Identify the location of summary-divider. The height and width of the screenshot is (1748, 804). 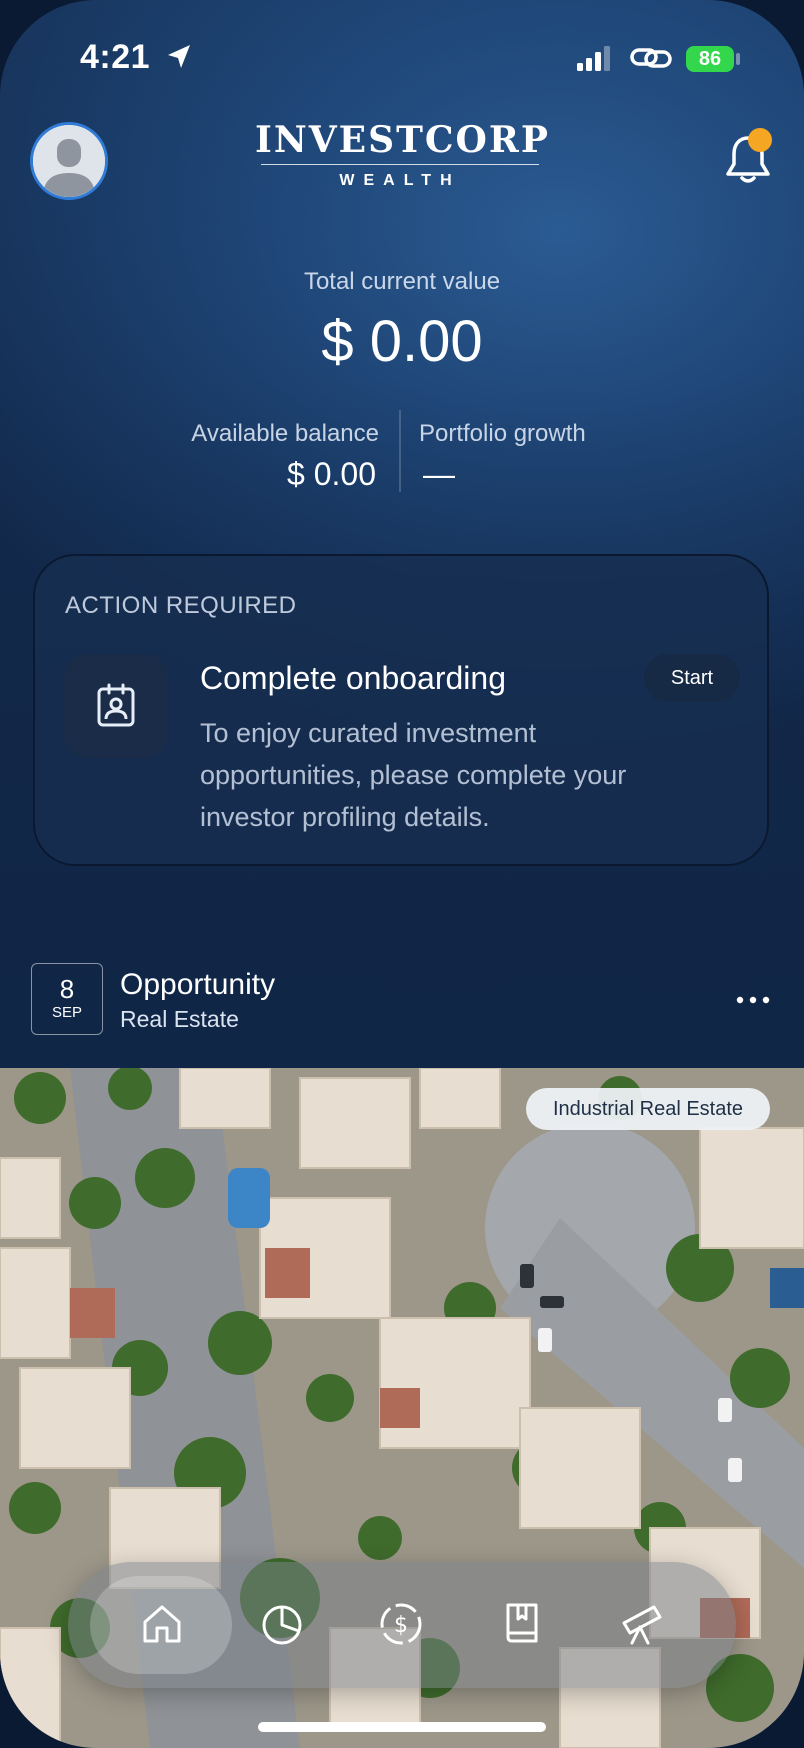
(400, 451).